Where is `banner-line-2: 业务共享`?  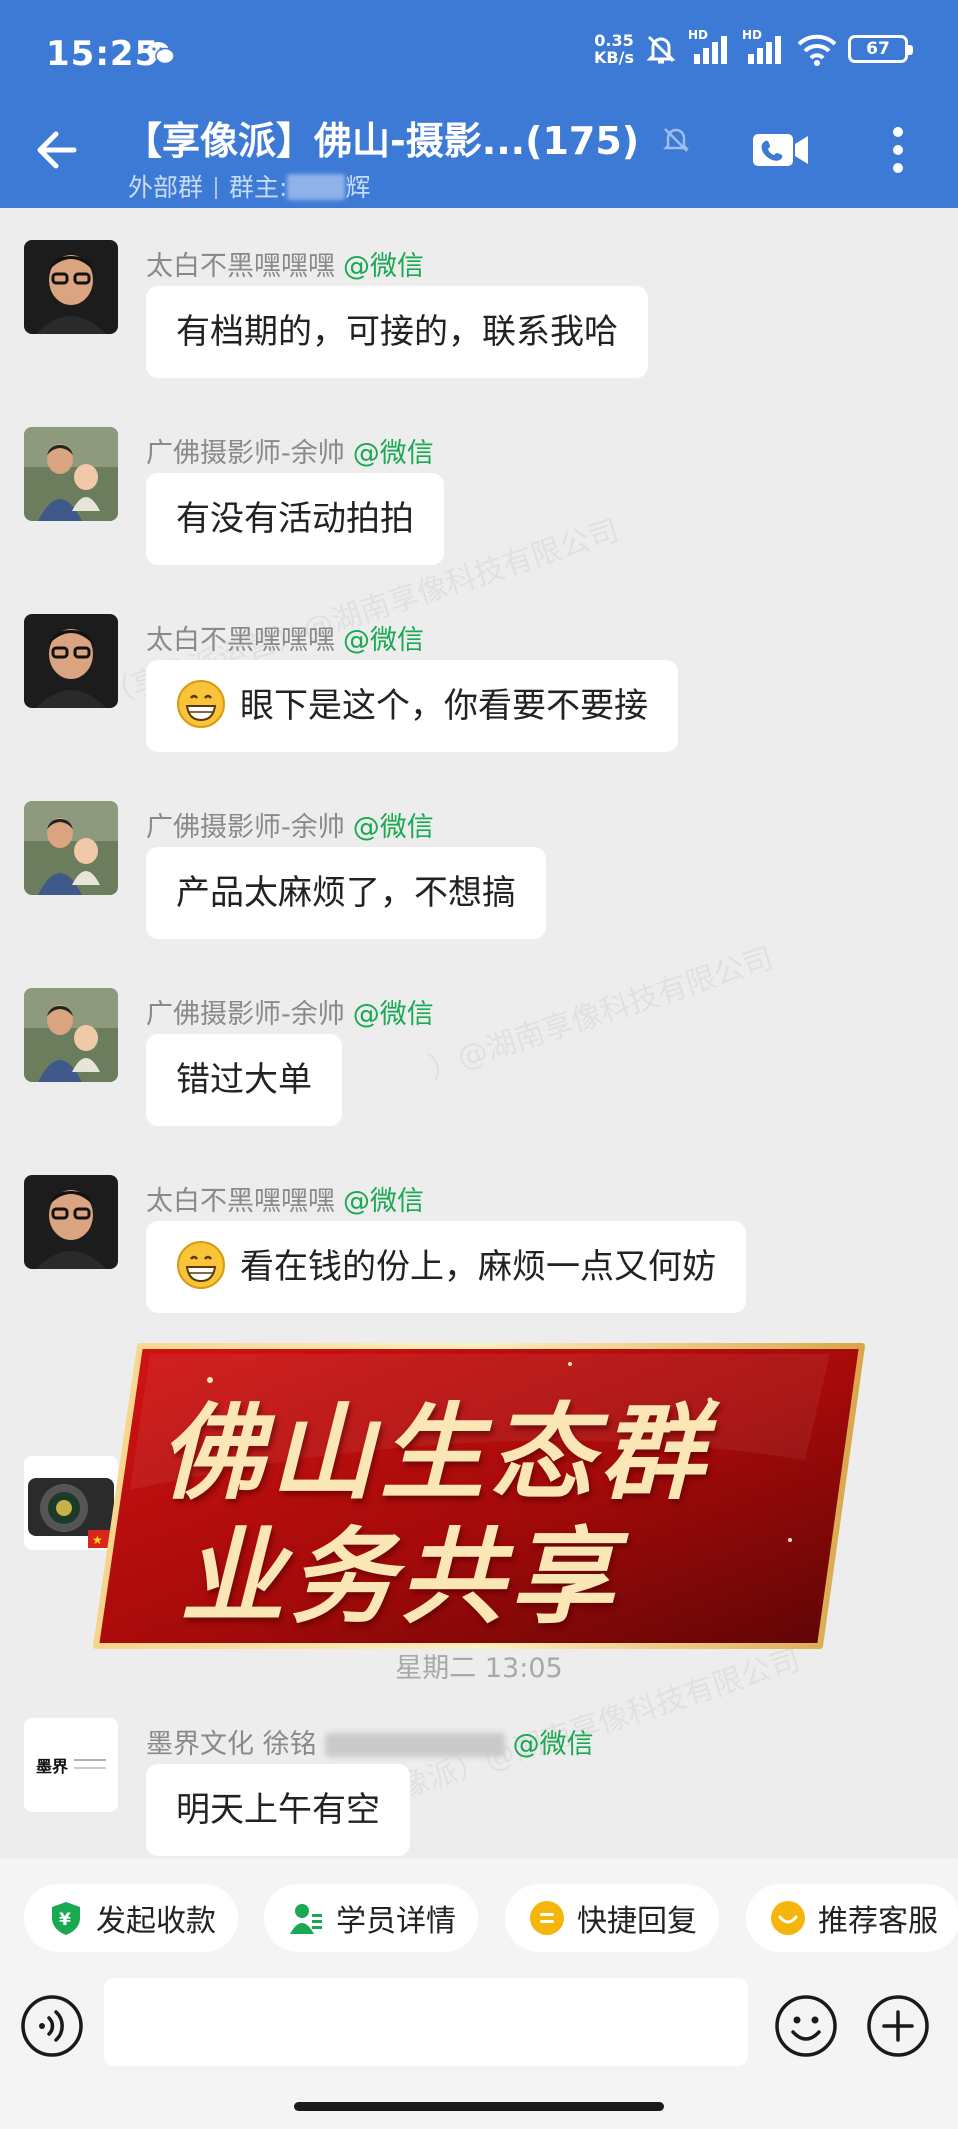 banner-line-2: 业务共享 is located at coordinates (400, 1577).